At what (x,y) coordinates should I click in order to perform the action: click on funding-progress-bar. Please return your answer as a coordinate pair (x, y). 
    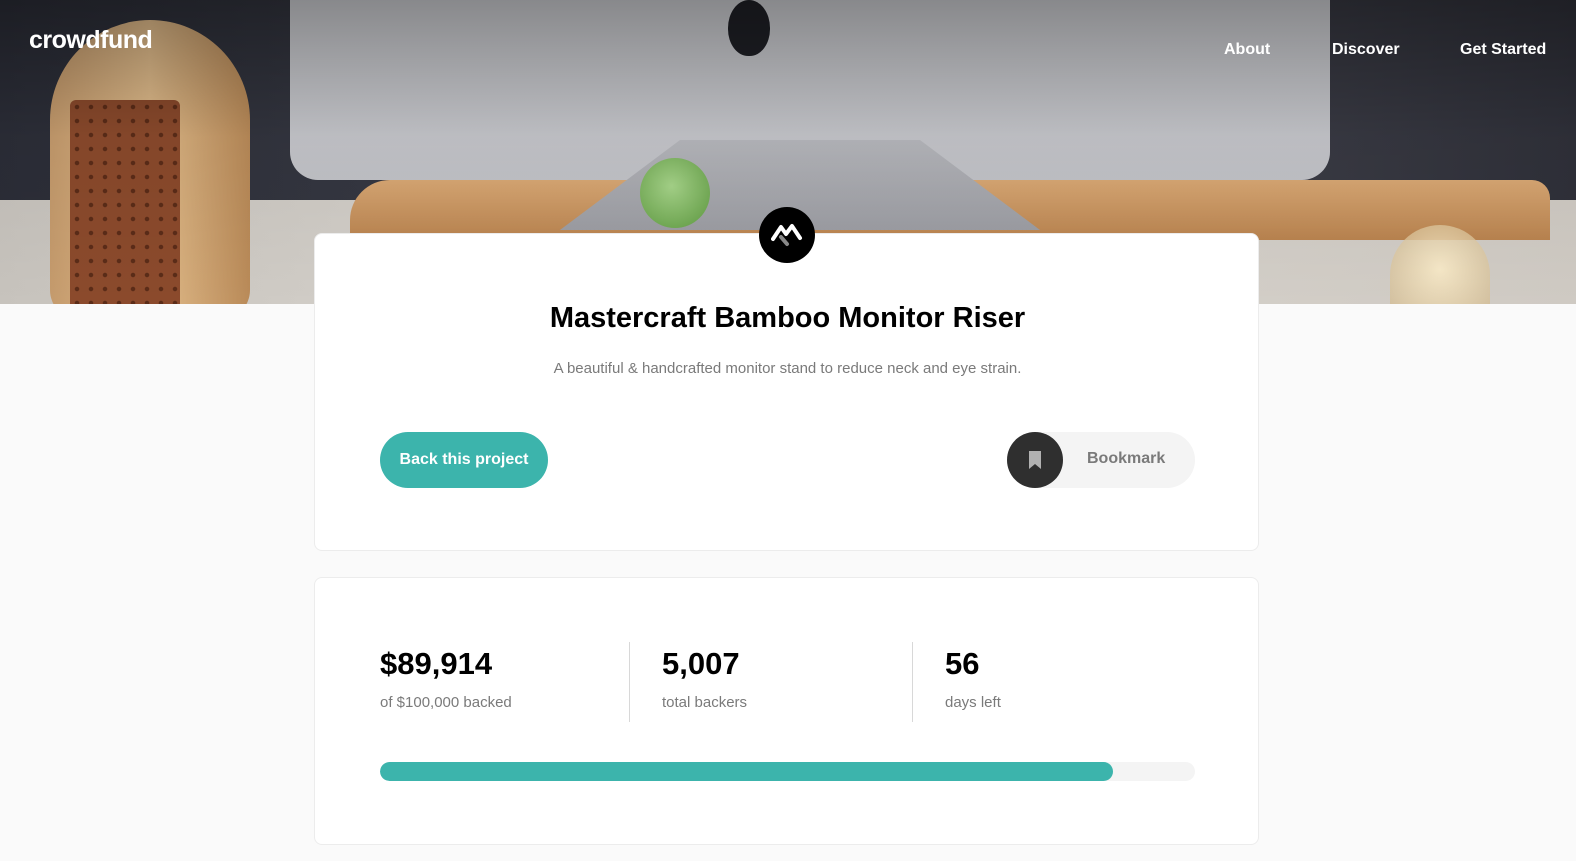
    Looking at the image, I should click on (787, 771).